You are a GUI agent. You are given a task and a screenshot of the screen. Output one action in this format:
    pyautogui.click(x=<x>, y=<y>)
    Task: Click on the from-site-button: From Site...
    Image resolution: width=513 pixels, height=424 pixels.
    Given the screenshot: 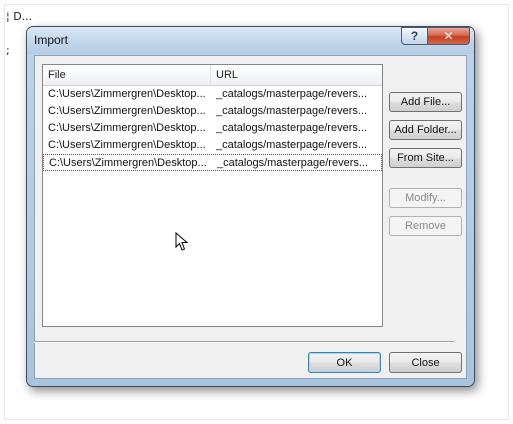 What is the action you would take?
    pyautogui.click(x=425, y=158)
    